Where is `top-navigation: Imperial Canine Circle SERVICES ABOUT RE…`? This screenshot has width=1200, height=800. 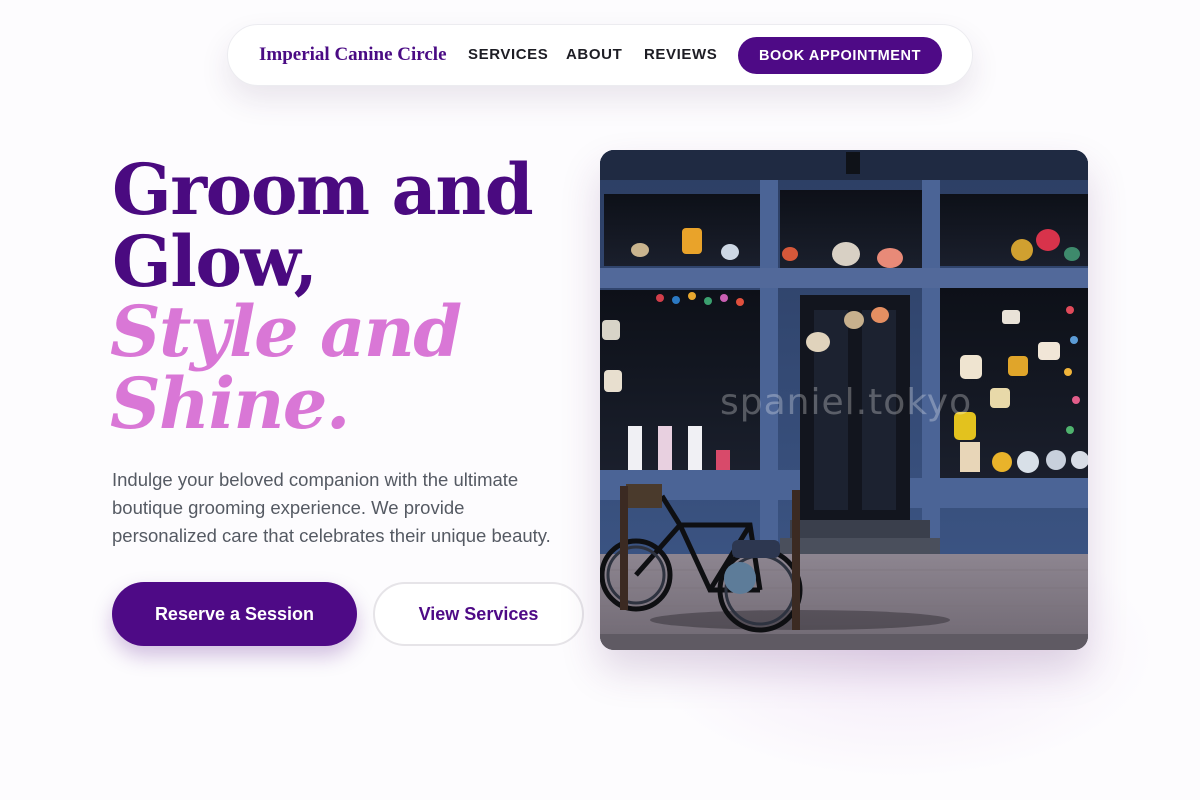
top-navigation: Imperial Canine Circle SERVICES ABOUT RE… is located at coordinates (600, 55).